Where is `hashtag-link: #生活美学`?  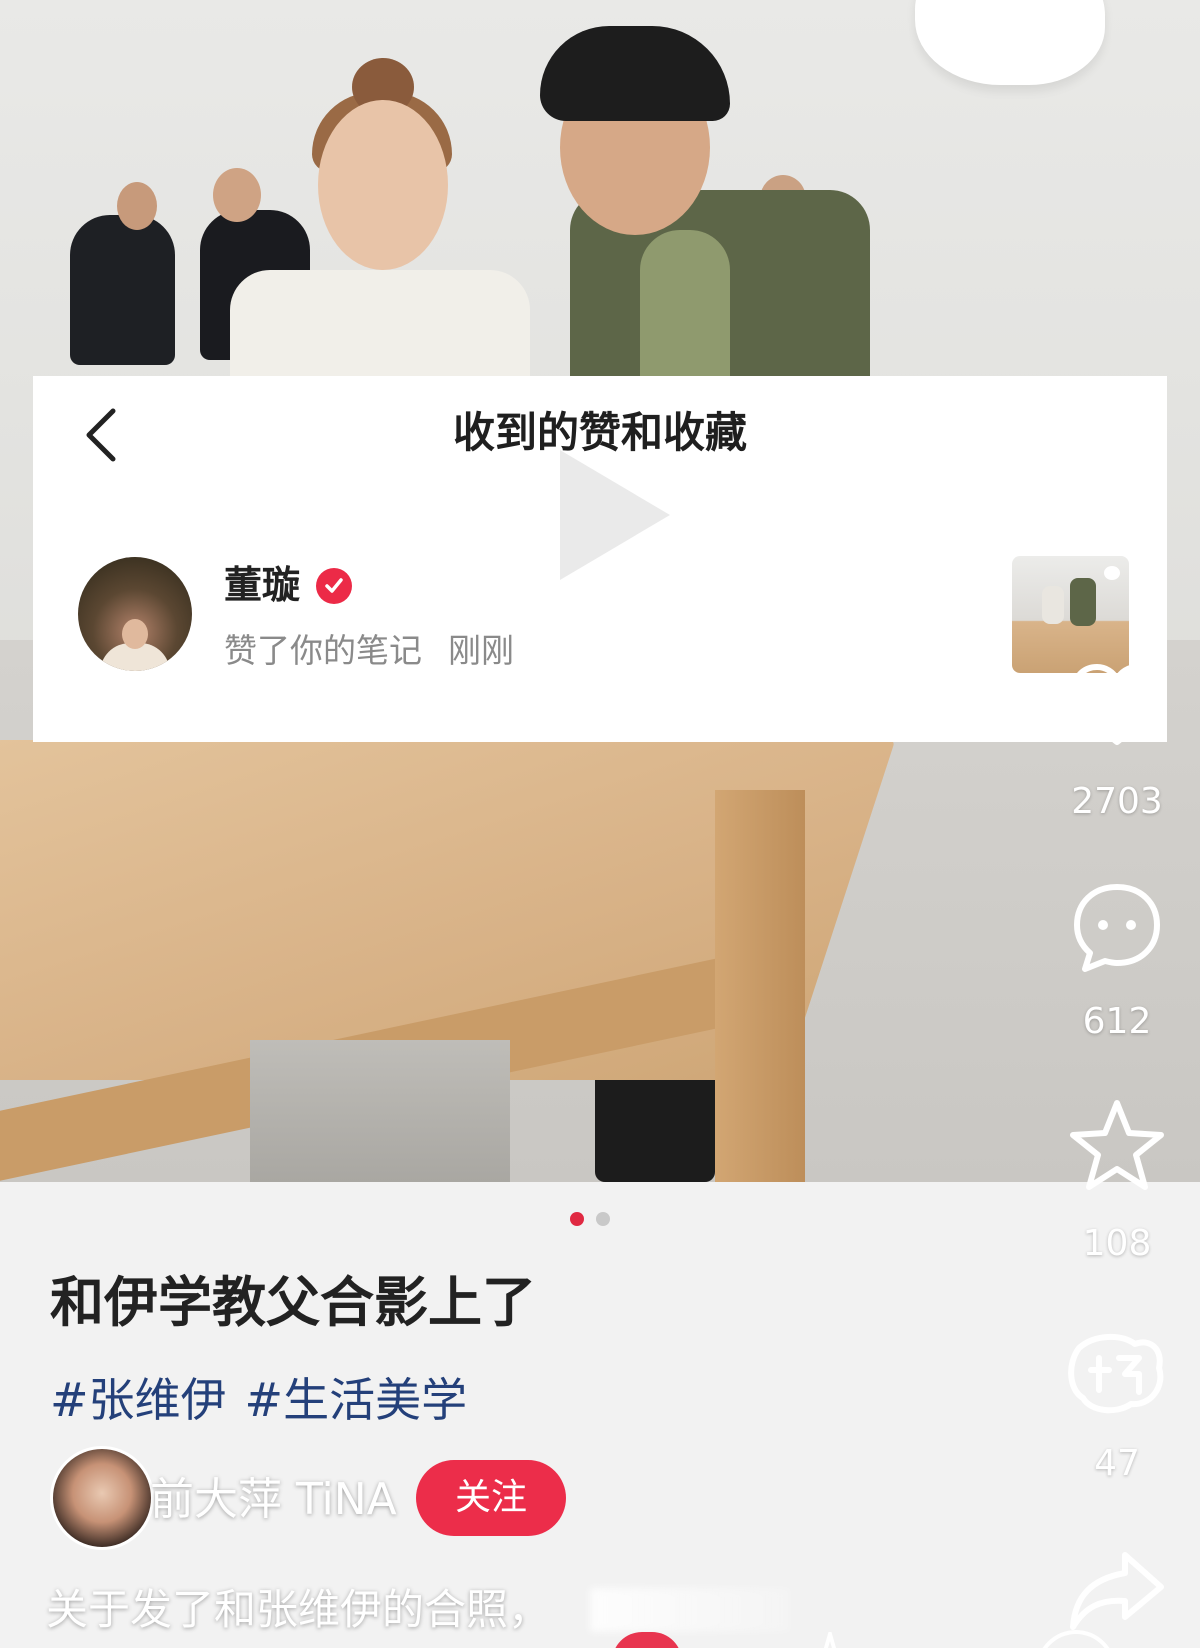 hashtag-link: #生活美学 is located at coordinates (356, 1400).